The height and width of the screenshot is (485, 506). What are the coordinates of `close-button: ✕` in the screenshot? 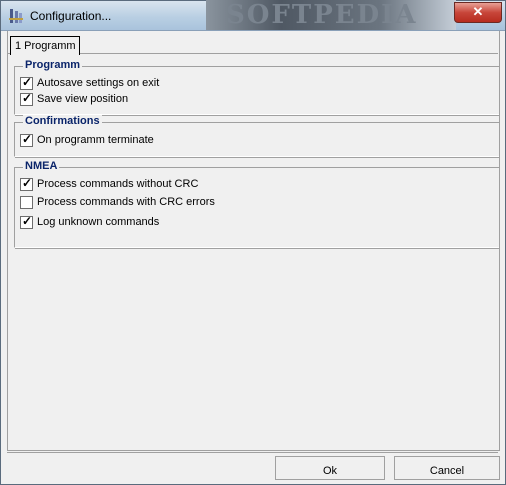 It's located at (478, 12).